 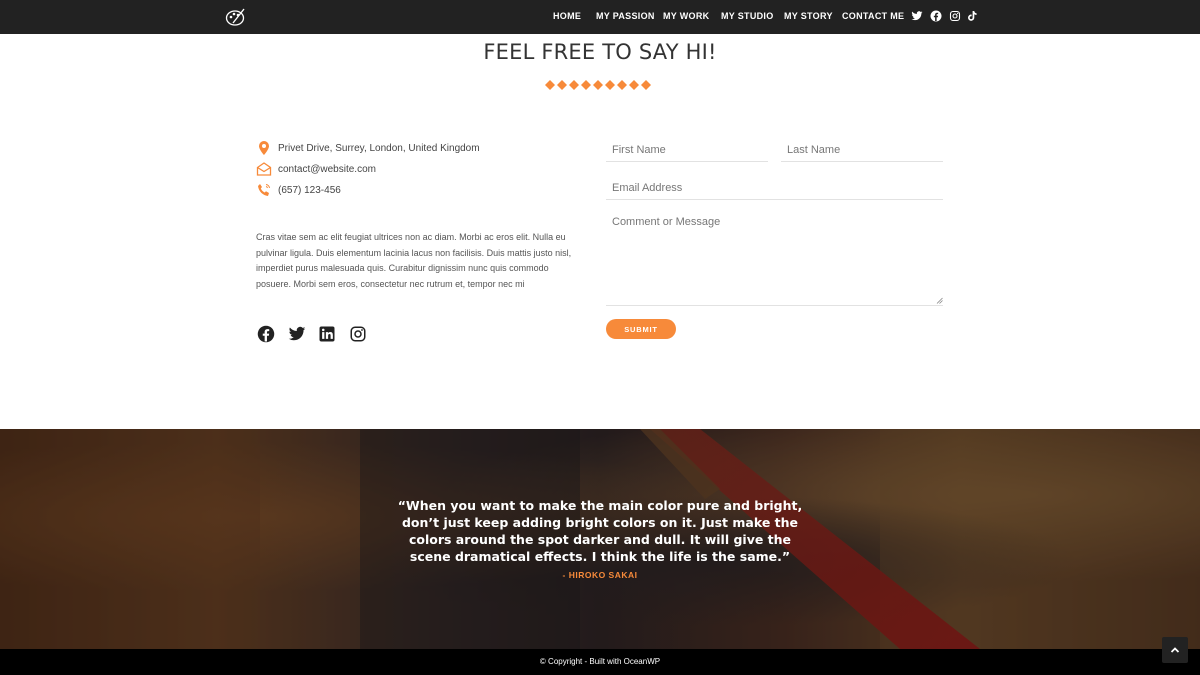 What do you see at coordinates (264, 190) in the screenshot?
I see `phone-icon` at bounding box center [264, 190].